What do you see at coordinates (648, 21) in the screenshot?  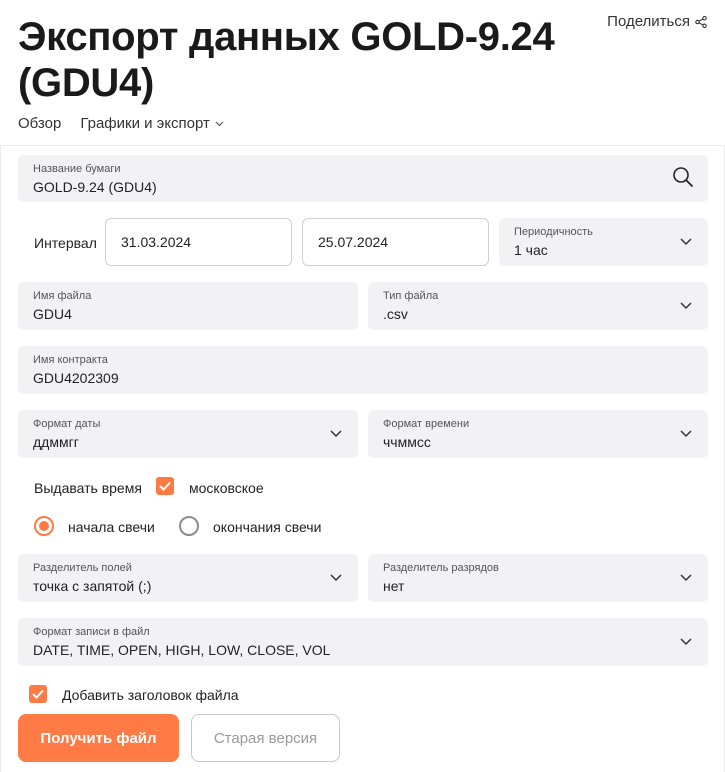 I see `share-label: Поделиться` at bounding box center [648, 21].